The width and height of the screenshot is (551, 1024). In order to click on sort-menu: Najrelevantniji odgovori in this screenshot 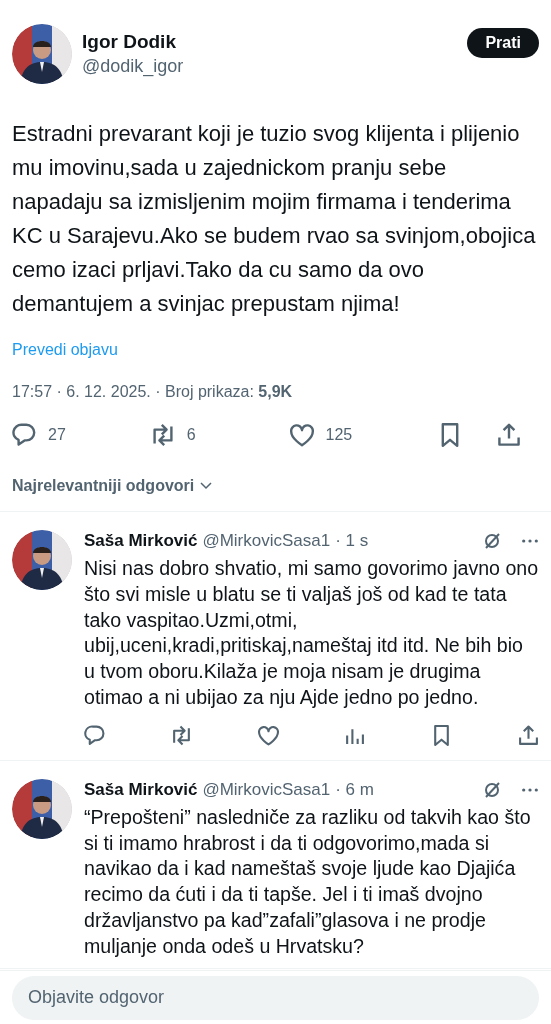, I will do `click(103, 486)`.